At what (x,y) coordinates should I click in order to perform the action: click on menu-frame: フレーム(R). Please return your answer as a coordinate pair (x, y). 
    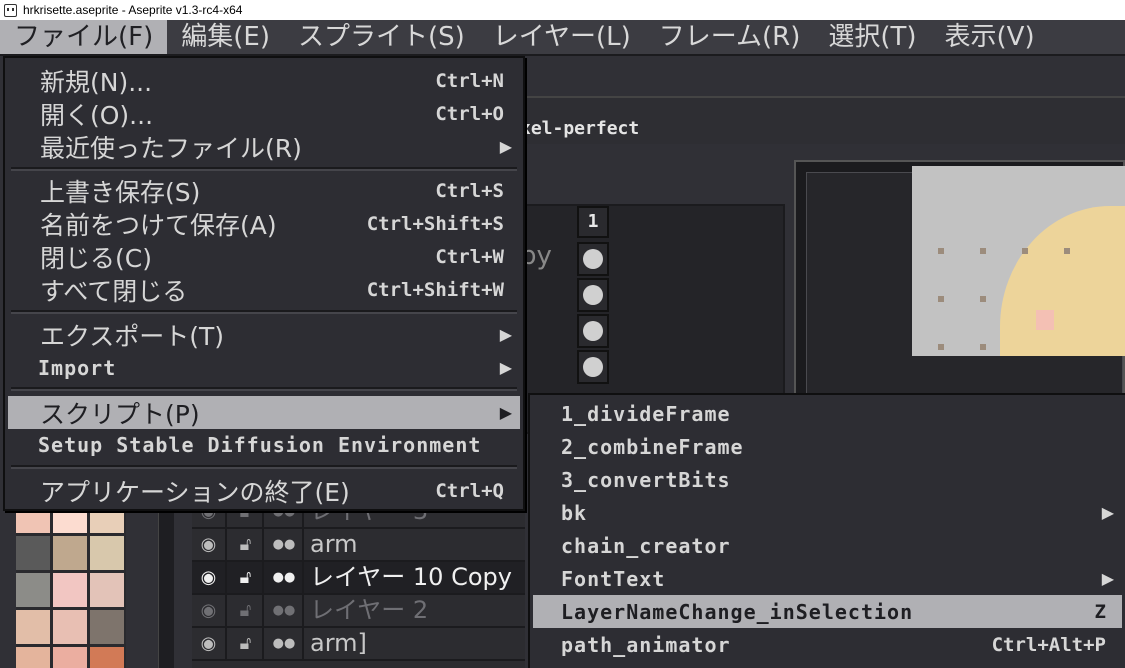
    Looking at the image, I should click on (730, 37).